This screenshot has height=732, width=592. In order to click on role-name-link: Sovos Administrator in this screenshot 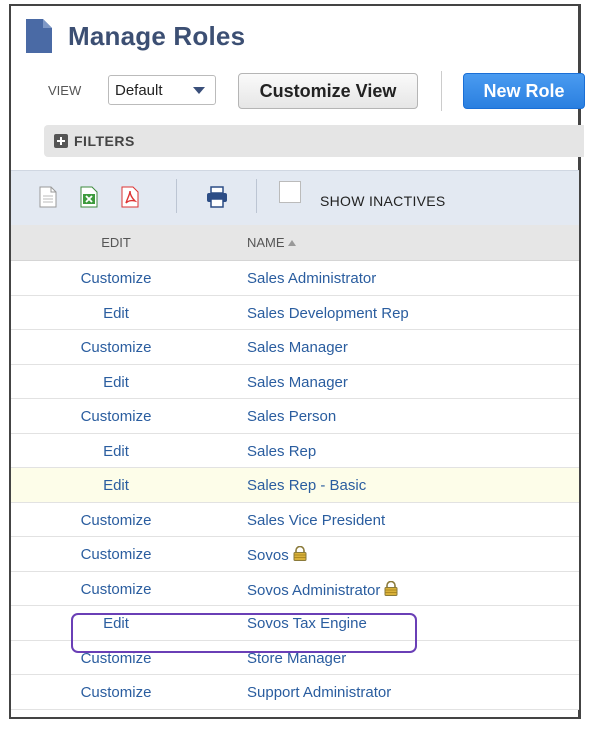, I will do `click(322, 589)`.